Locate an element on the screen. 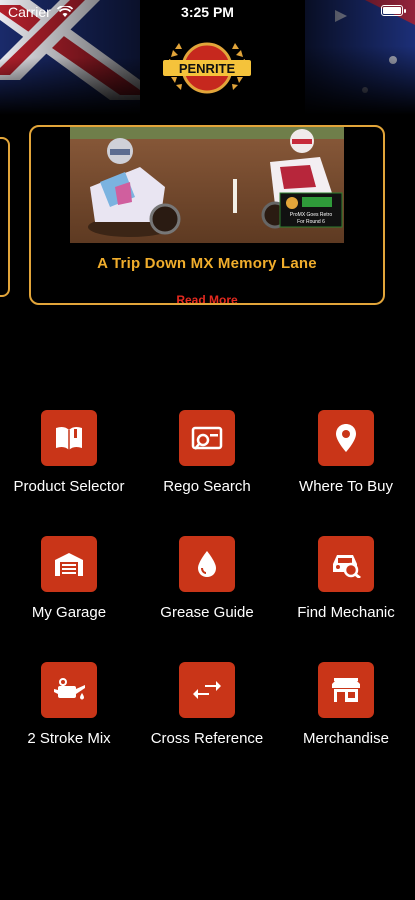 The image size is (415, 900). store-icon is located at coordinates (346, 690).